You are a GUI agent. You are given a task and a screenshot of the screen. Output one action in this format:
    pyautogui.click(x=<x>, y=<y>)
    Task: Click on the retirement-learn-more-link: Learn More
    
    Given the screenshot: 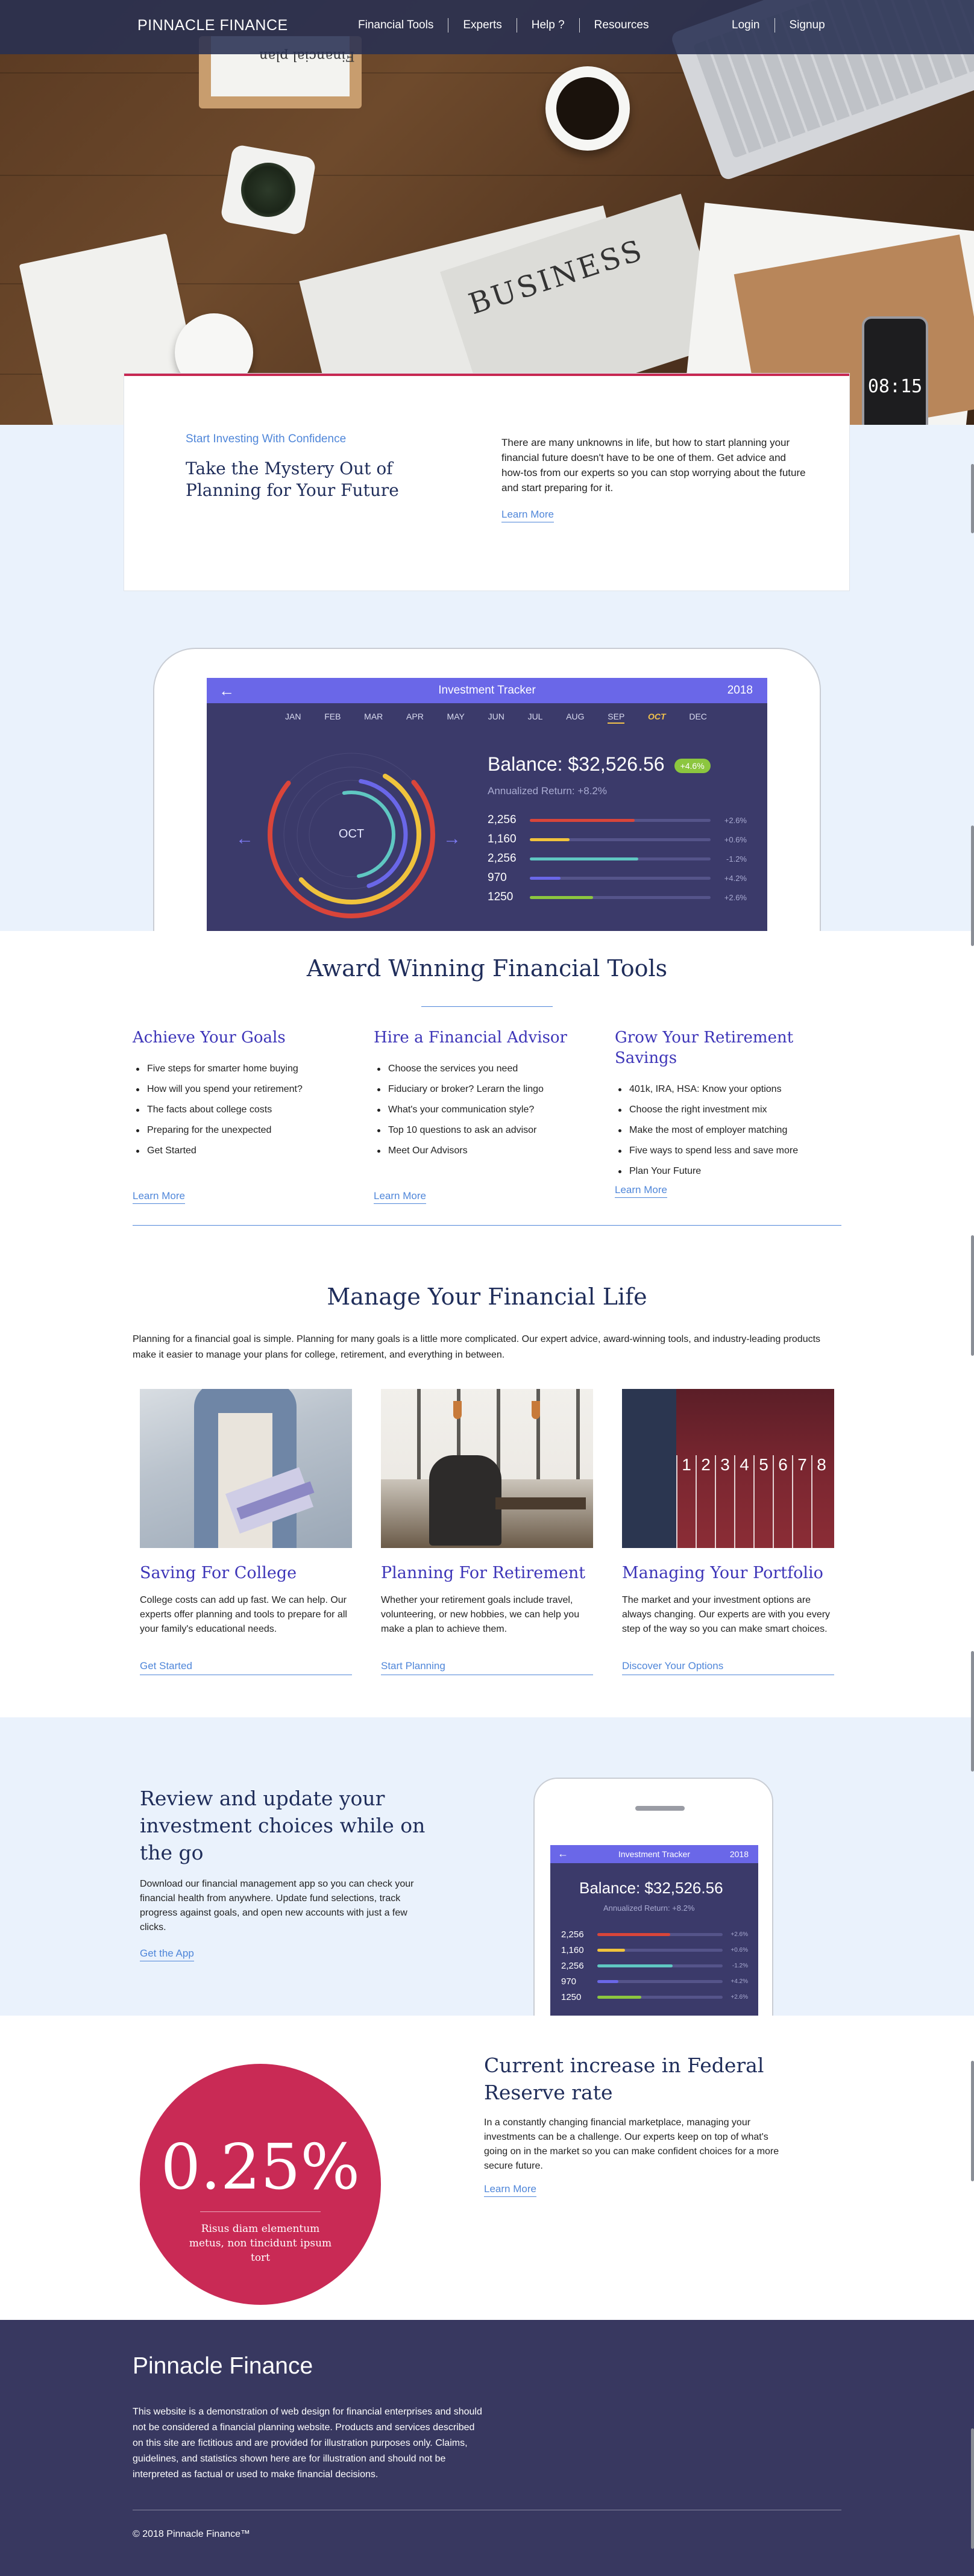 What is the action you would take?
    pyautogui.click(x=641, y=1191)
    